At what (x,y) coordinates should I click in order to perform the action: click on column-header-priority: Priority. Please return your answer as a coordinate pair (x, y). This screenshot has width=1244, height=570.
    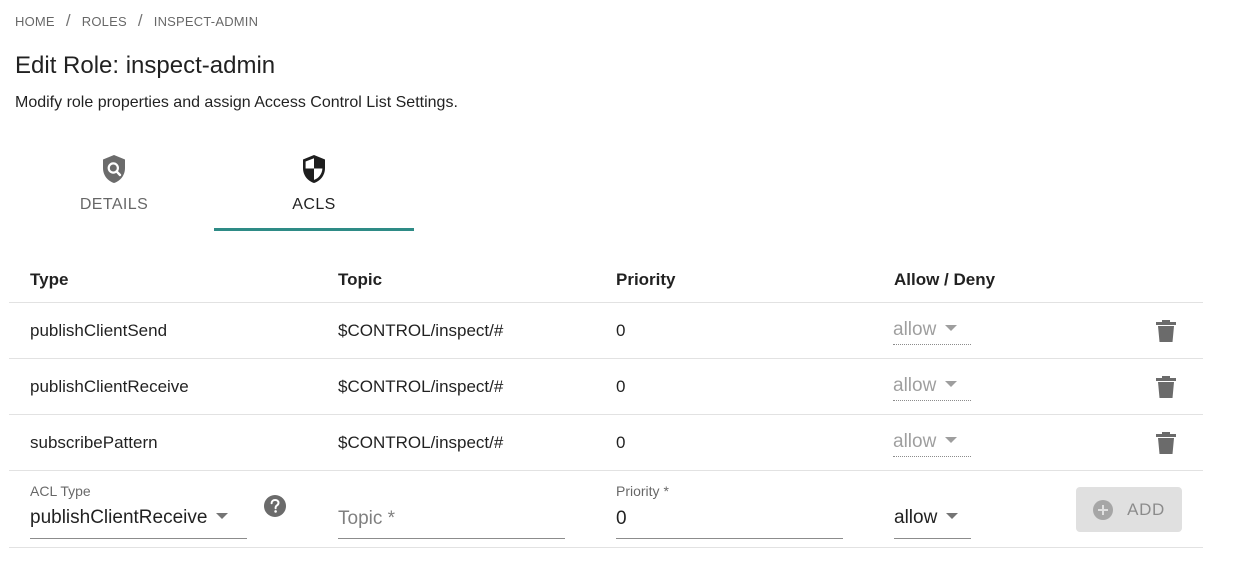
    Looking at the image, I should click on (646, 279).